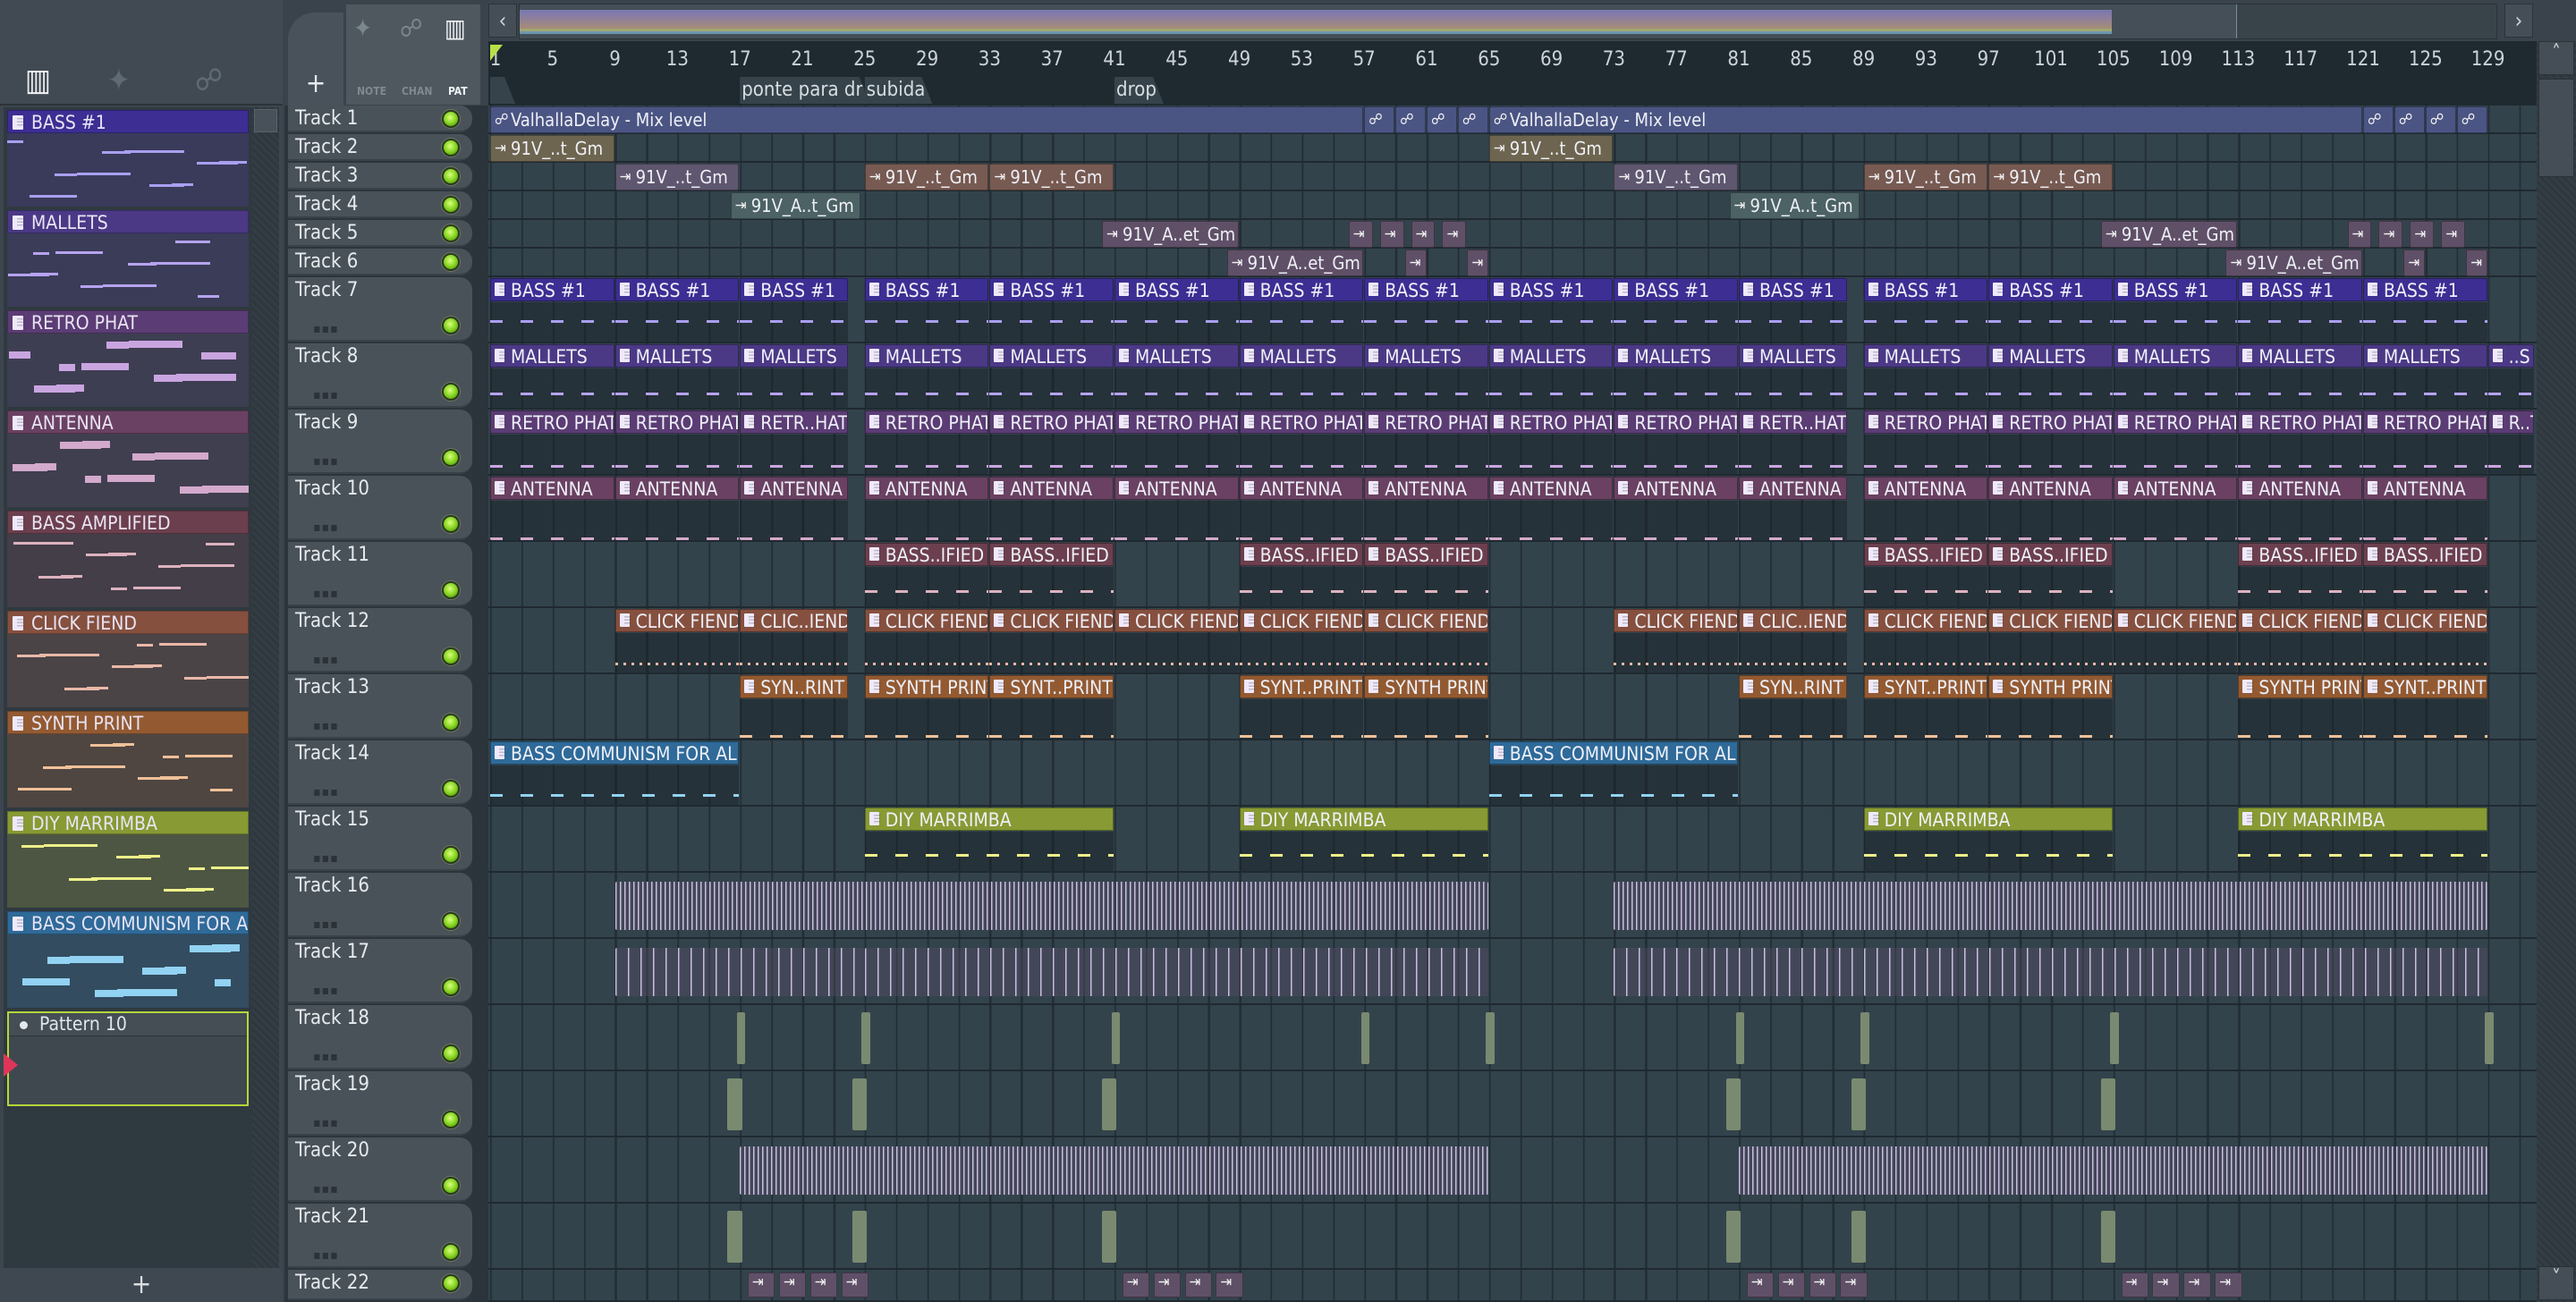  I want to click on pattern-tile: CLICK FIEND, so click(128, 659).